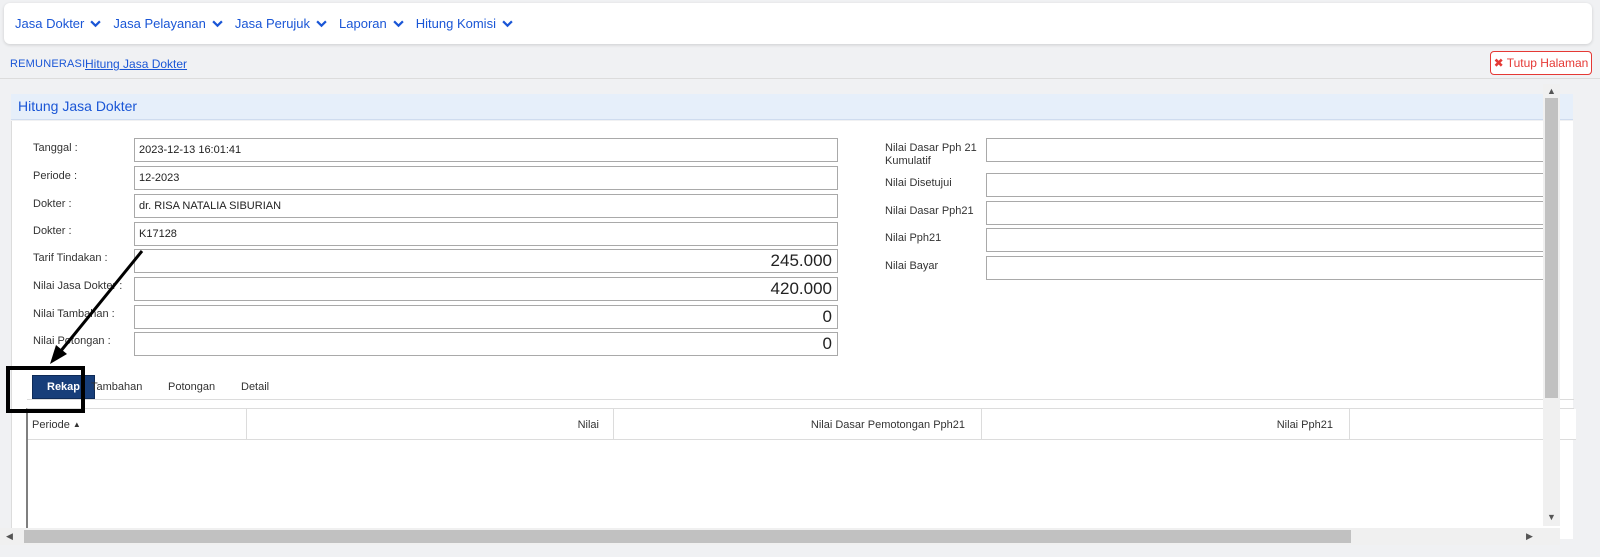  Describe the element at coordinates (52, 231) in the screenshot. I see `dokter-code-label: Dokter :` at that location.